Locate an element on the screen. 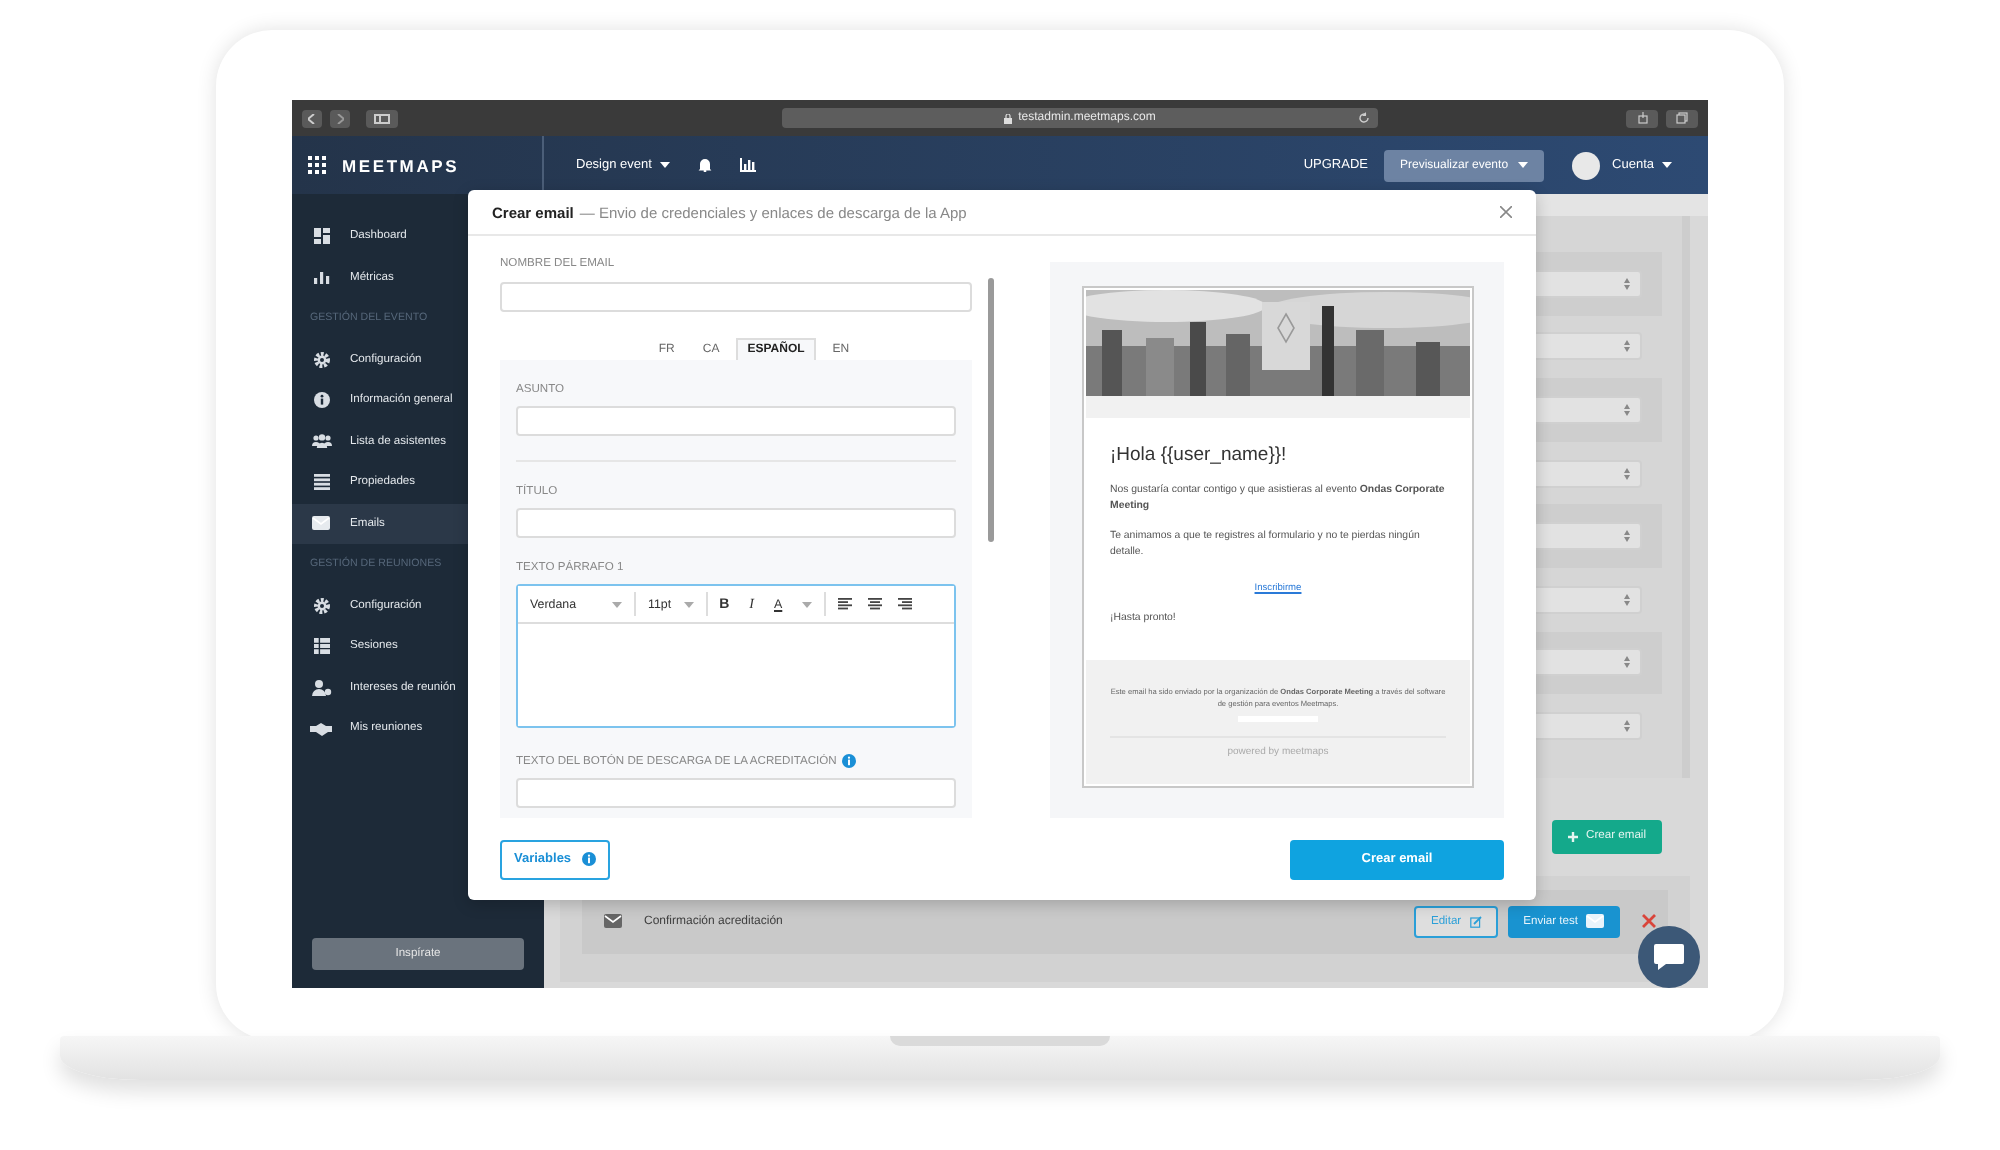 The width and height of the screenshot is (2000, 1150). chat-icon is located at coordinates (1669, 957).